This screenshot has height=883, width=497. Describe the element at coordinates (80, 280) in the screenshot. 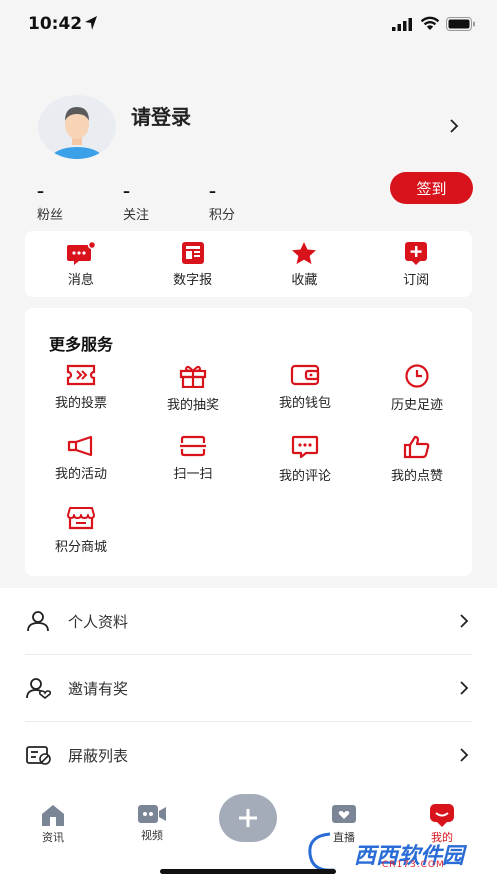

I see `quick-item-label: 消息` at that location.